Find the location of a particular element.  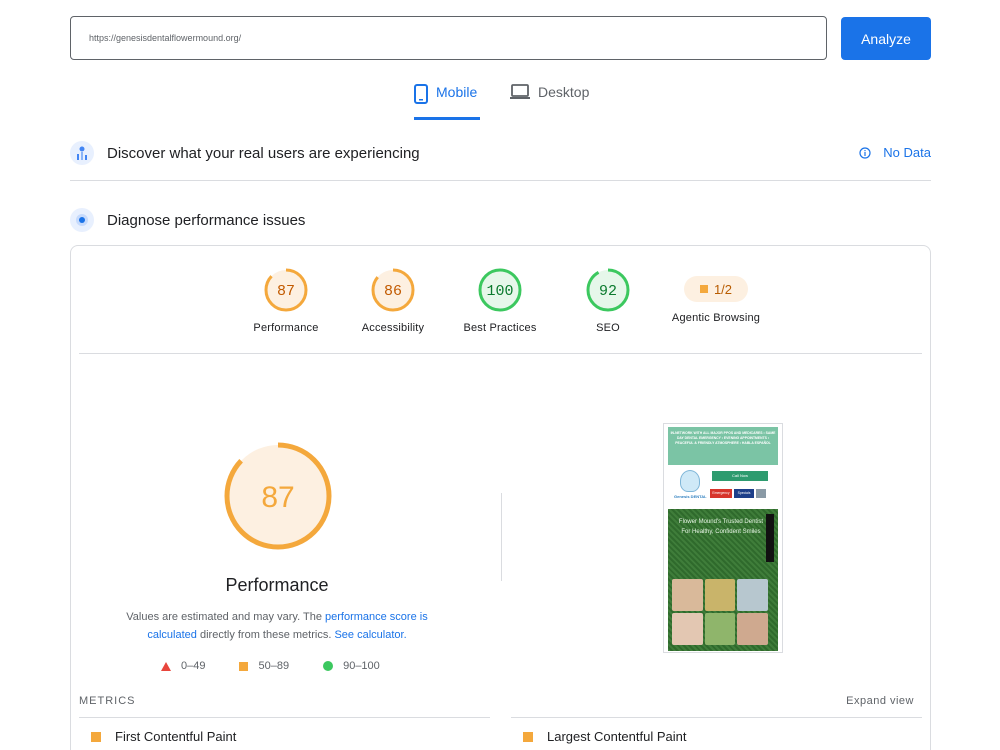

tab-mobile: Mobile is located at coordinates (447, 102).